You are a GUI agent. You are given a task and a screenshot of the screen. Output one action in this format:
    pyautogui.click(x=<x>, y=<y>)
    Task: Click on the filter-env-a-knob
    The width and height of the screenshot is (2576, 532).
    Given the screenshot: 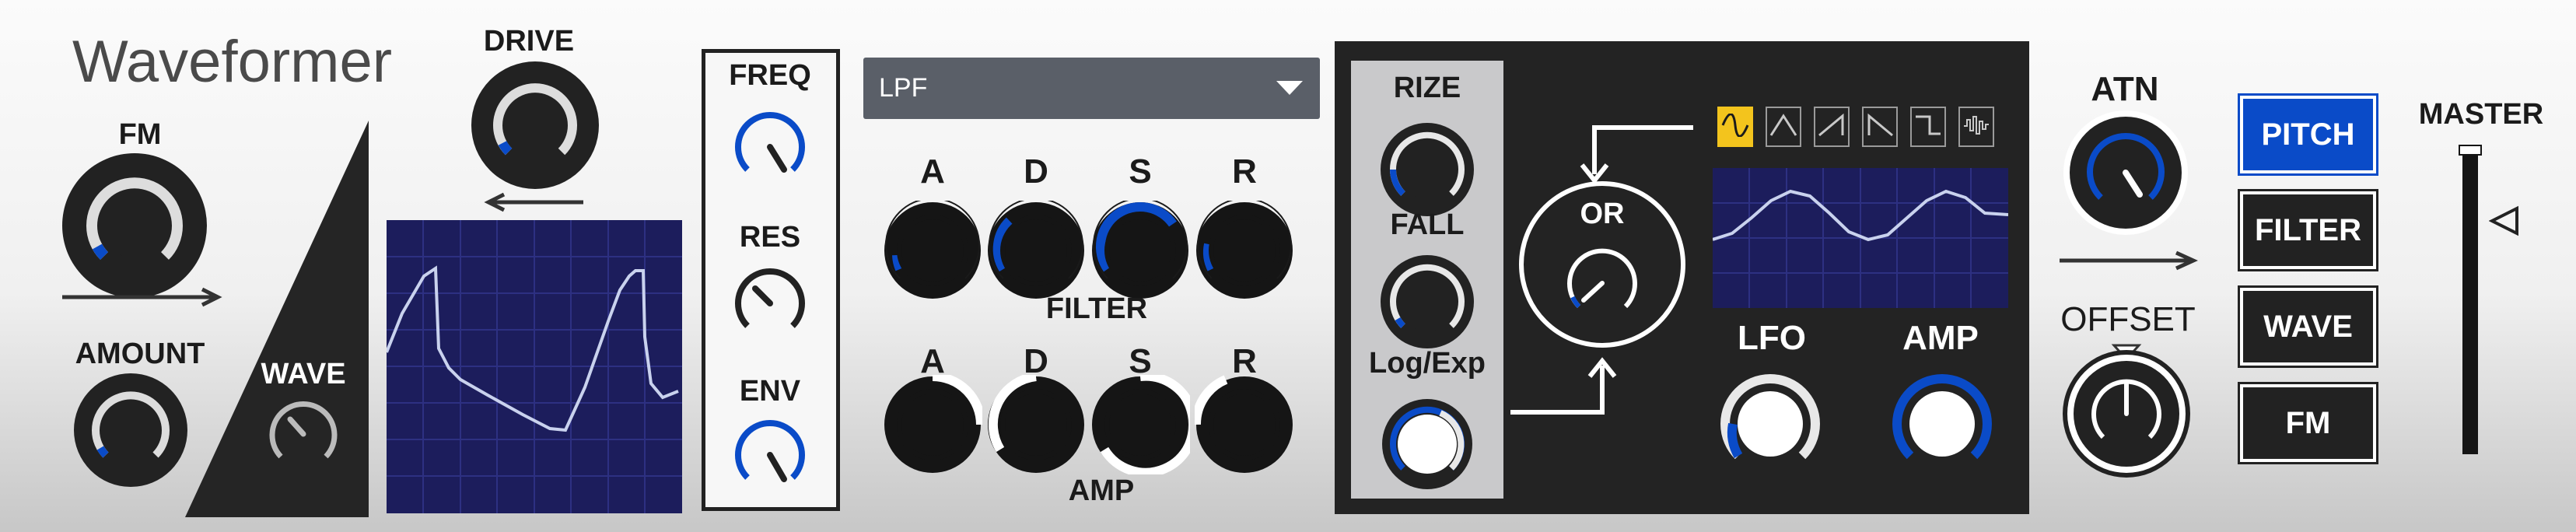 What is the action you would take?
    pyautogui.click(x=933, y=251)
    